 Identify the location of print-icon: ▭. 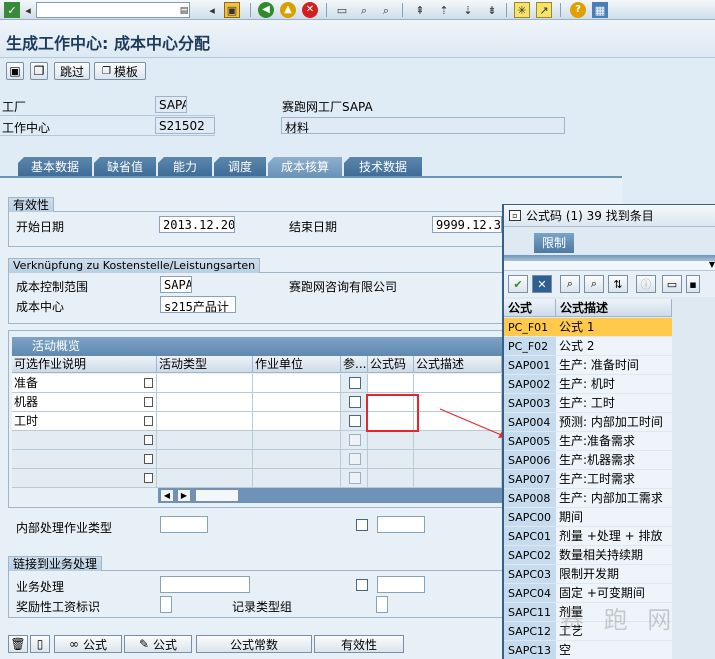
(672, 284).